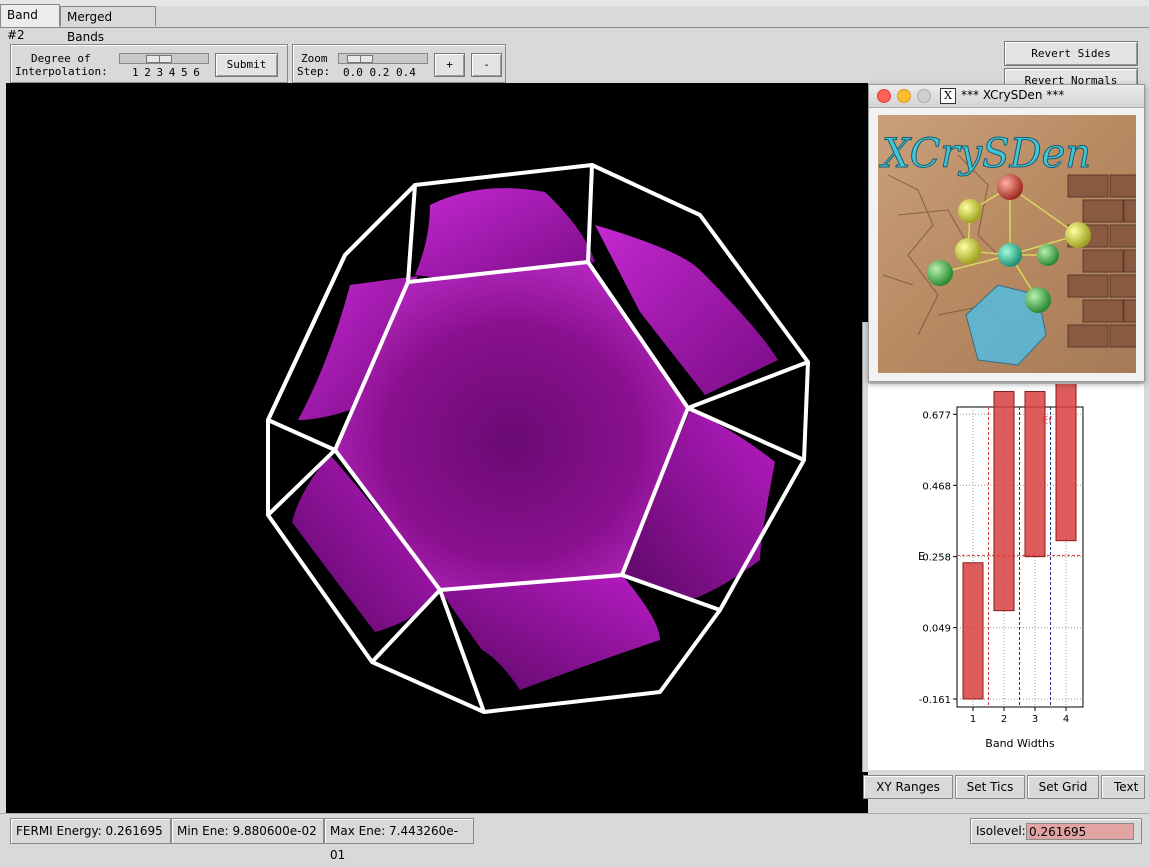 The height and width of the screenshot is (867, 1149). Describe the element at coordinates (449, 65) in the screenshot. I see `zoom-in-button: +` at that location.